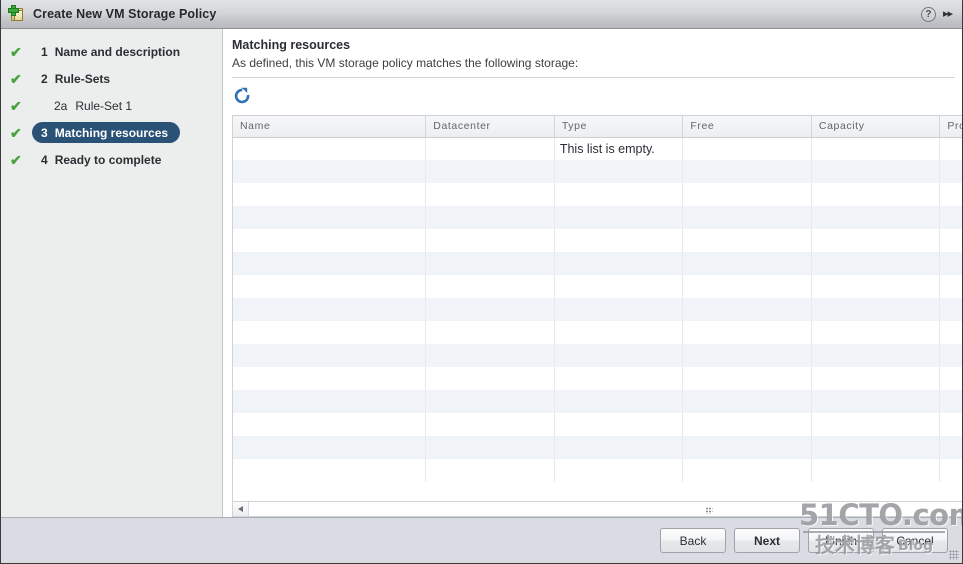 The image size is (963, 564). Describe the element at coordinates (928, 14) in the screenshot. I see `help-icon: ?` at that location.